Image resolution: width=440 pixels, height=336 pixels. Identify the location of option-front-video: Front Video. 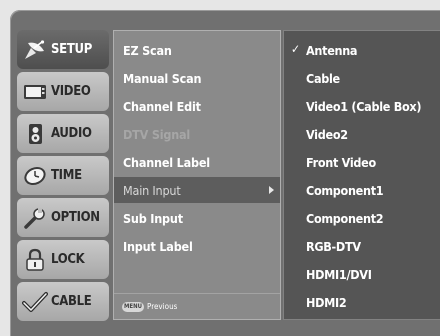
(362, 162).